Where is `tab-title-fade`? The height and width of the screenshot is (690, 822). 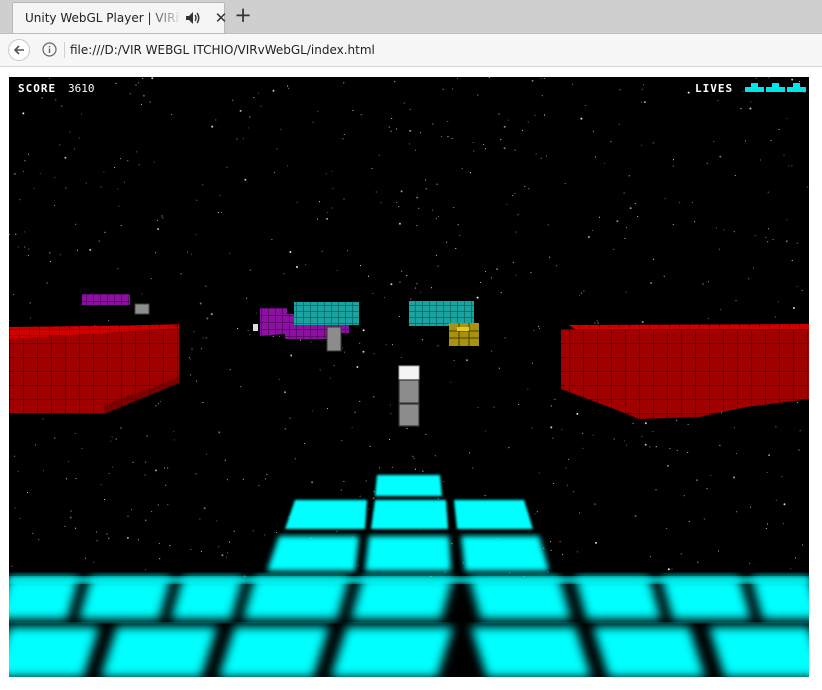 tab-title-fade is located at coordinates (166, 18).